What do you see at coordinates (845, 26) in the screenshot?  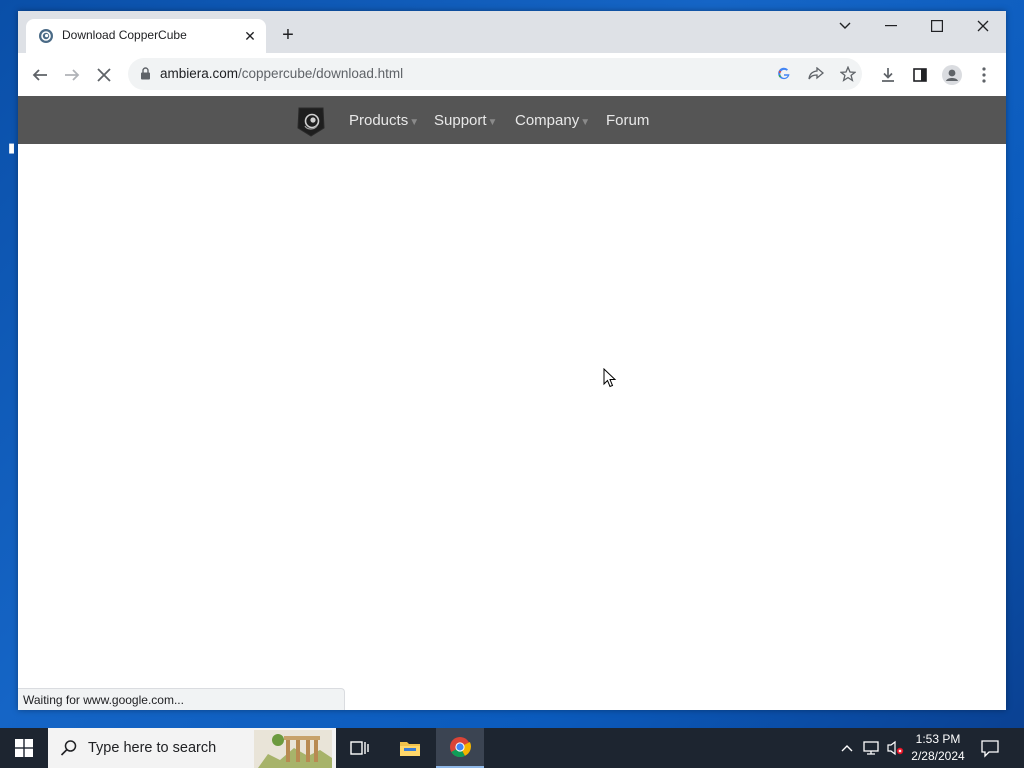 I see `tab-search-icon` at bounding box center [845, 26].